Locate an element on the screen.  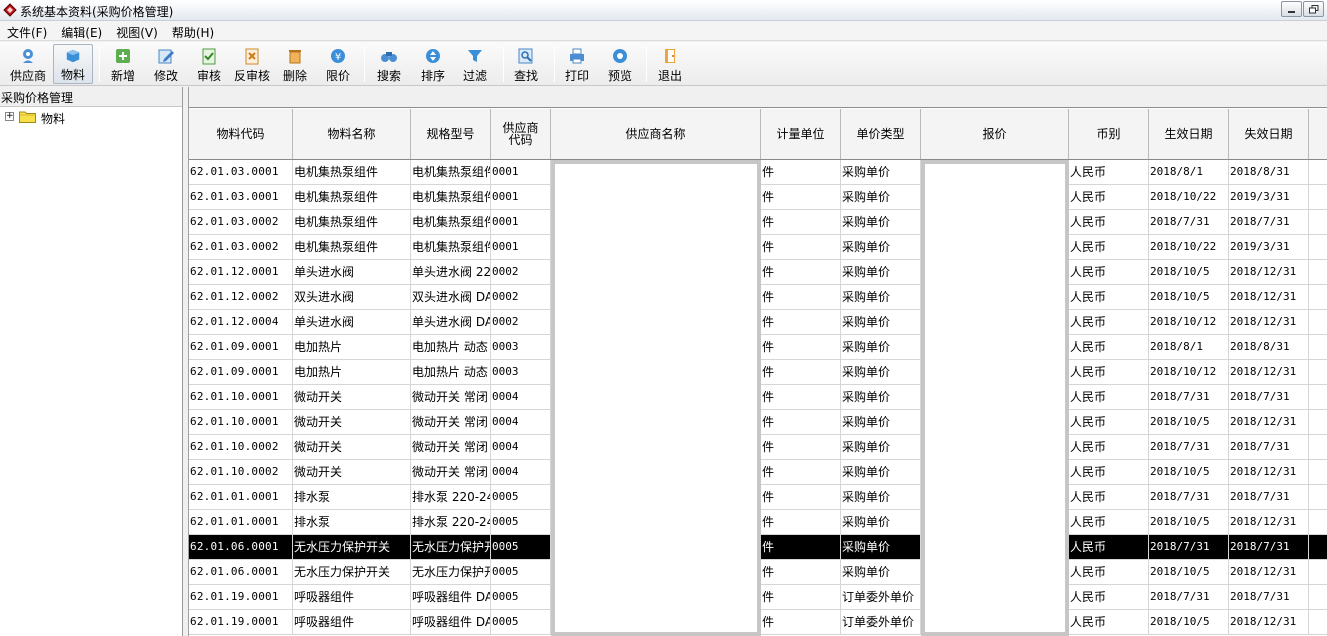
cell-material-code: 62.01.09.0001 is located at coordinates (241, 347).